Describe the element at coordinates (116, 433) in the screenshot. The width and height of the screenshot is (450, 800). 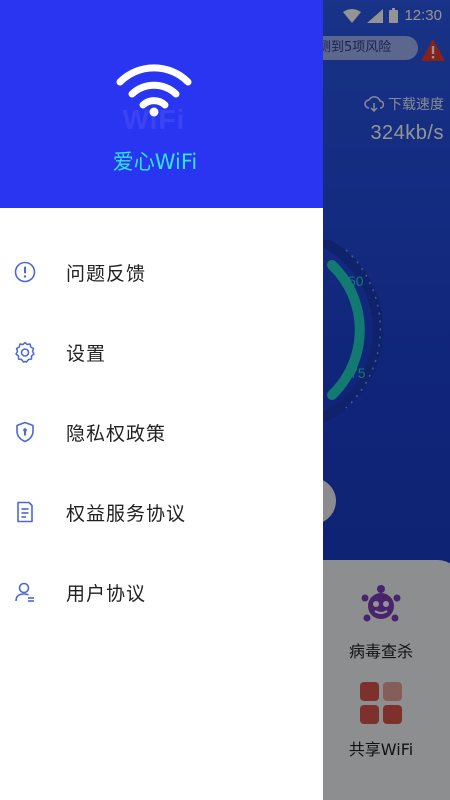
I see `menu-label-privacy: 隐私权政策` at that location.